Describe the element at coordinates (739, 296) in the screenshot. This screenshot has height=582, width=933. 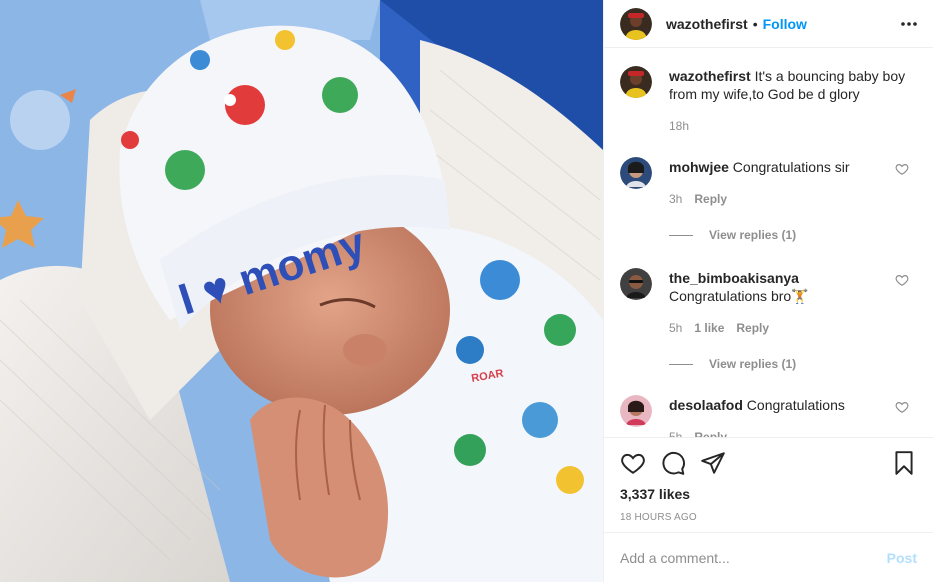
I see `comment-text: Congratulations bro🏋` at that location.